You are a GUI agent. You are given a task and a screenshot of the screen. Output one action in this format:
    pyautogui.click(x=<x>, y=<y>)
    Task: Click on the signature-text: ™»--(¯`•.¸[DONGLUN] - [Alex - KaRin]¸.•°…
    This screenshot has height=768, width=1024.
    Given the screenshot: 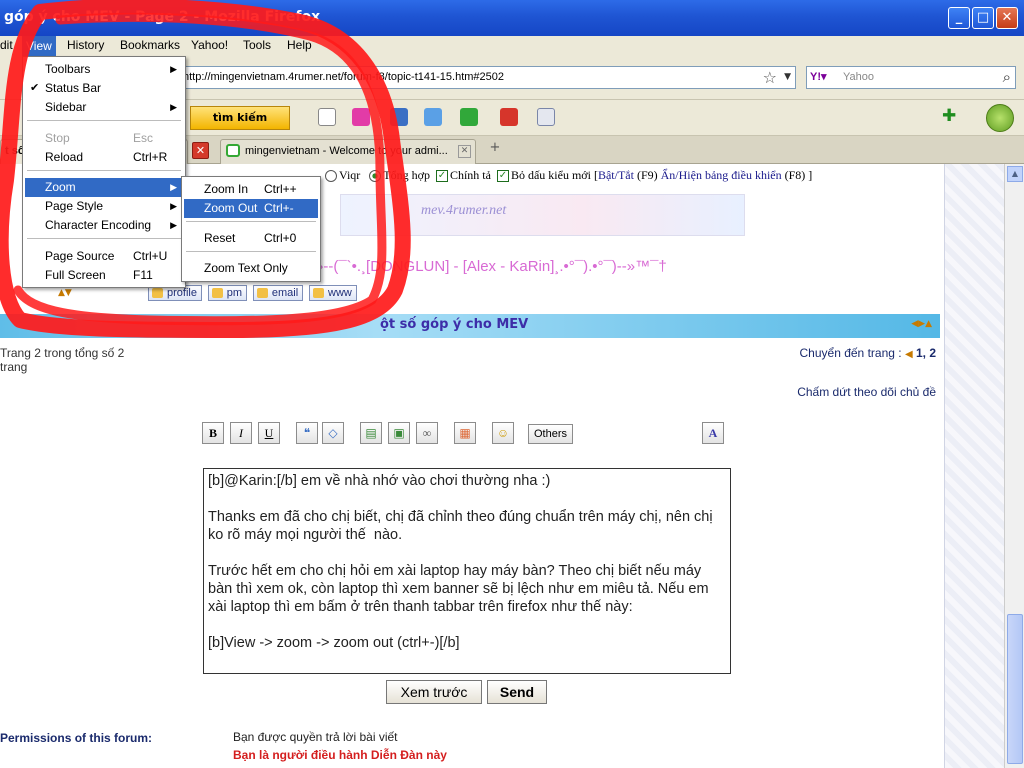 What is the action you would take?
    pyautogui.click(x=483, y=266)
    